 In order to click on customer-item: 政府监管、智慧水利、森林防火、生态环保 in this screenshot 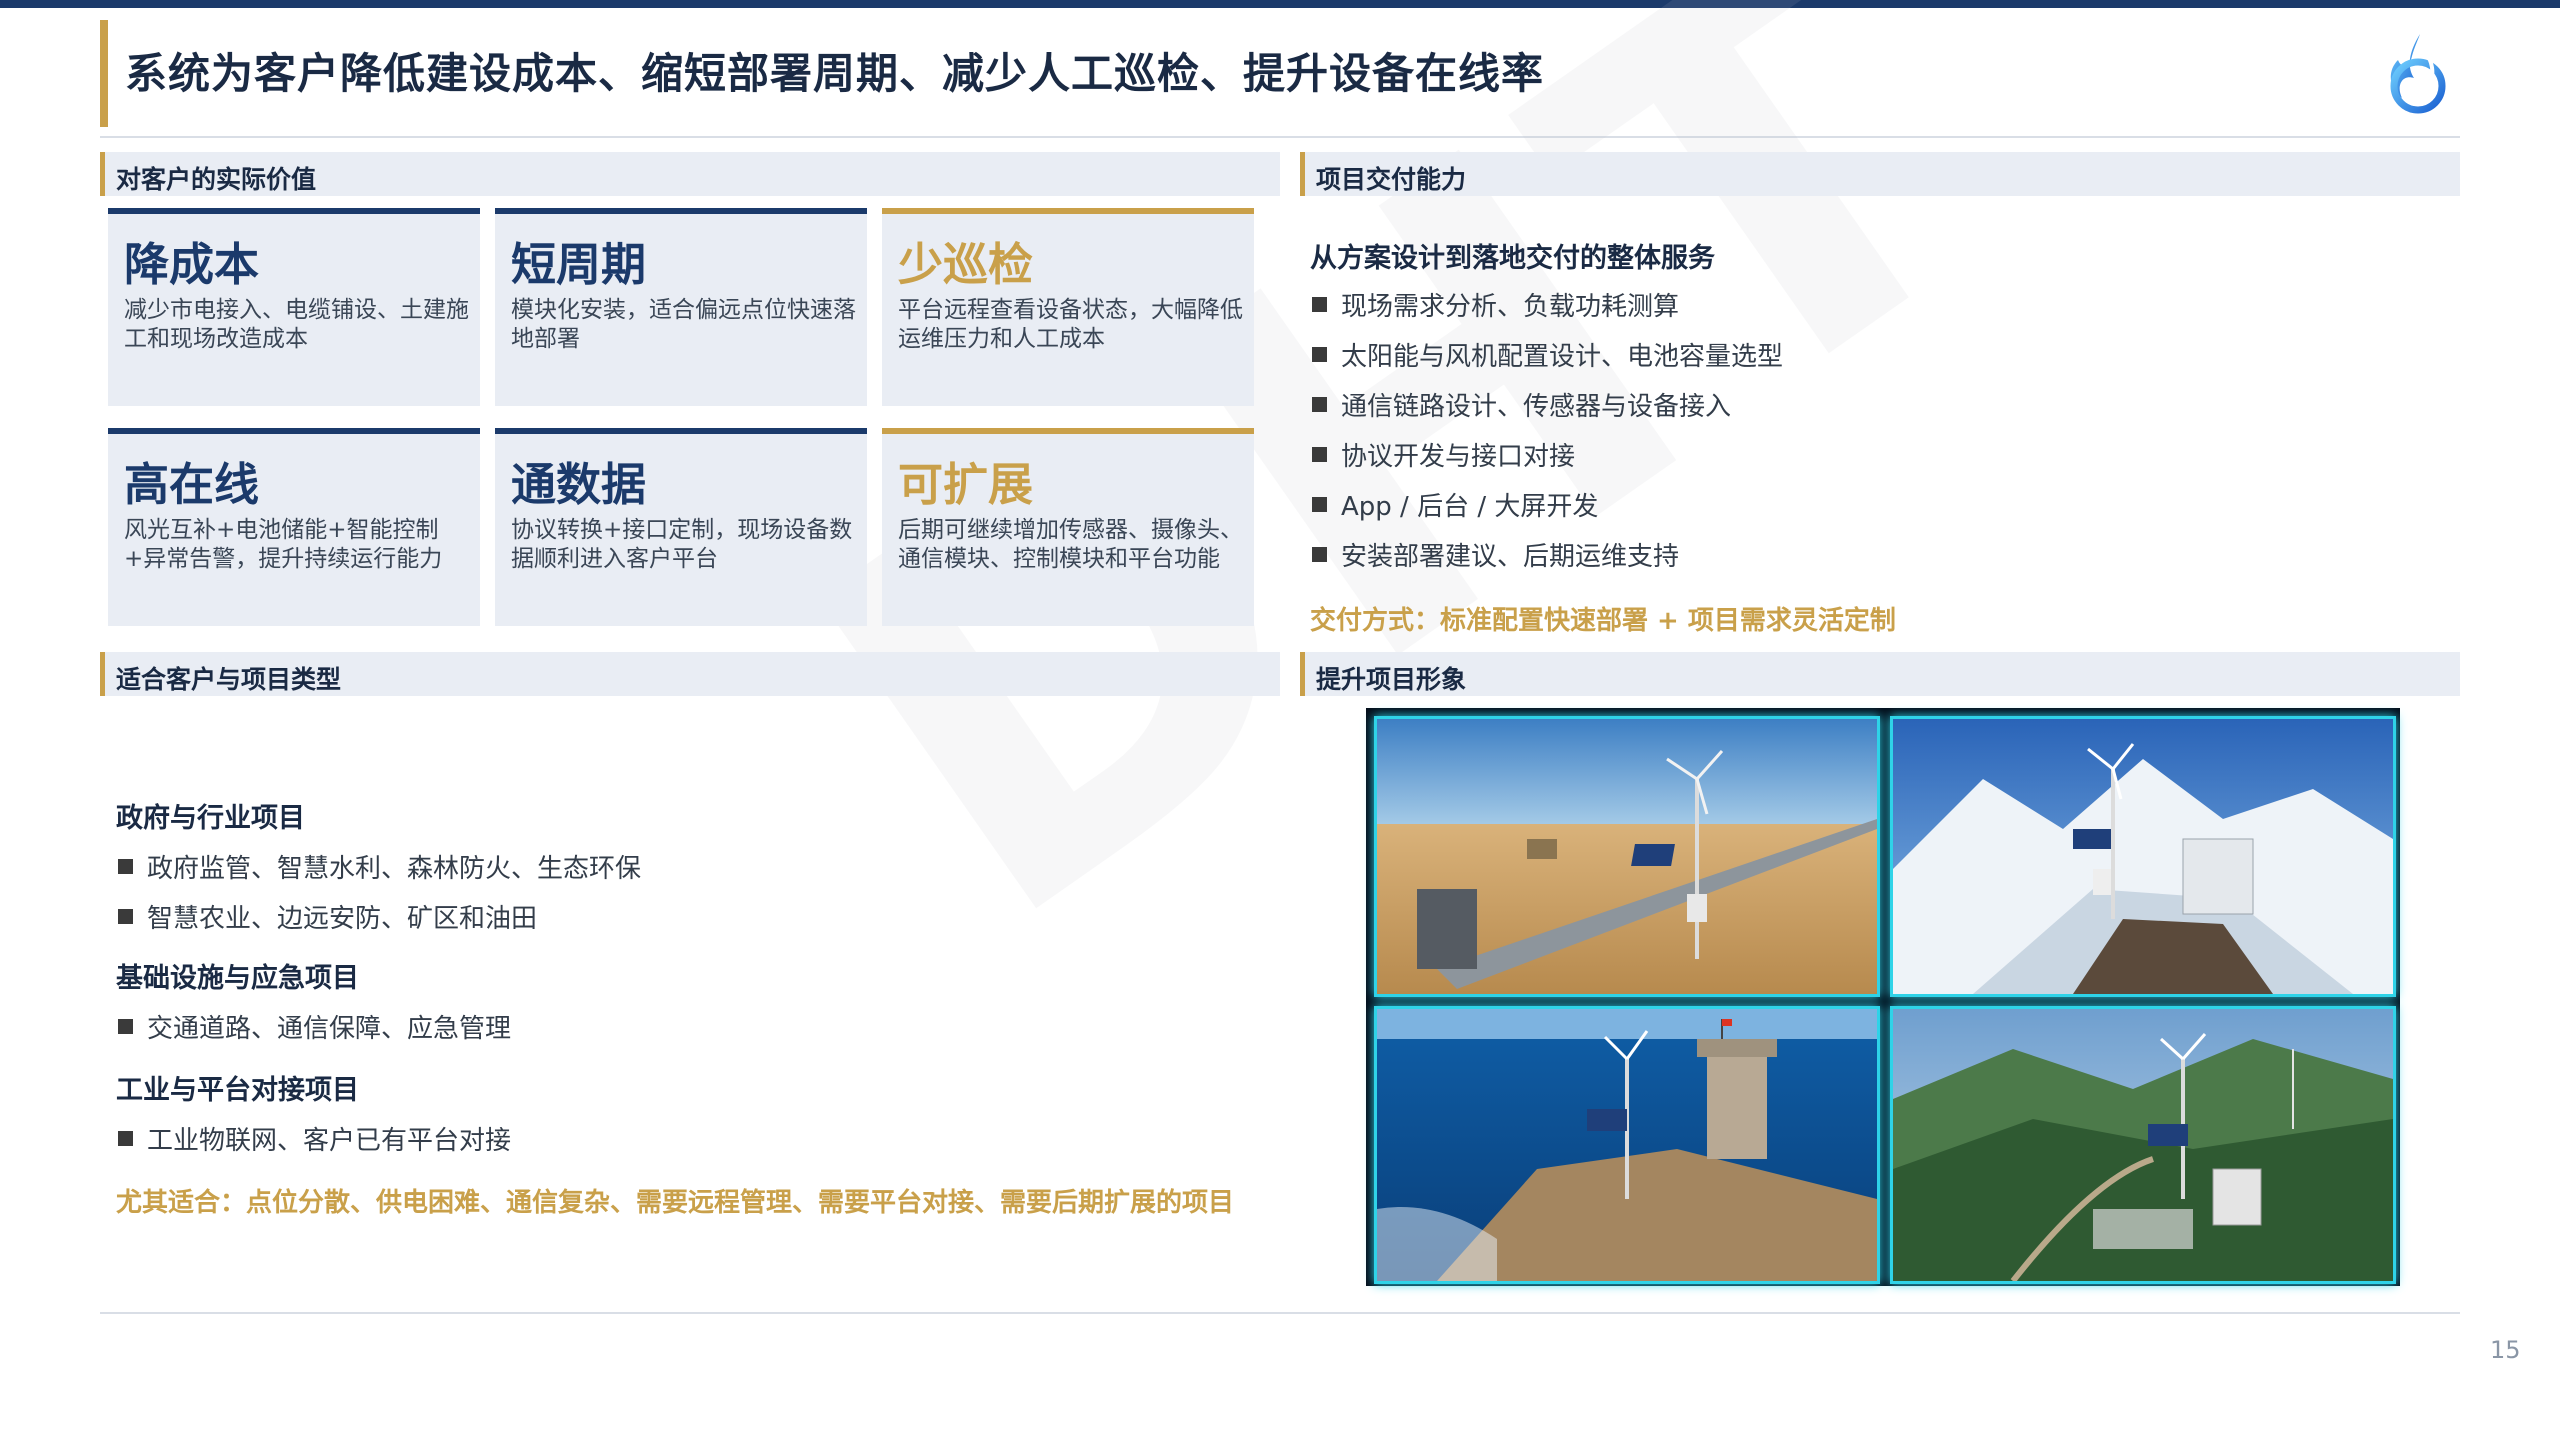, I will do `click(379, 866)`.